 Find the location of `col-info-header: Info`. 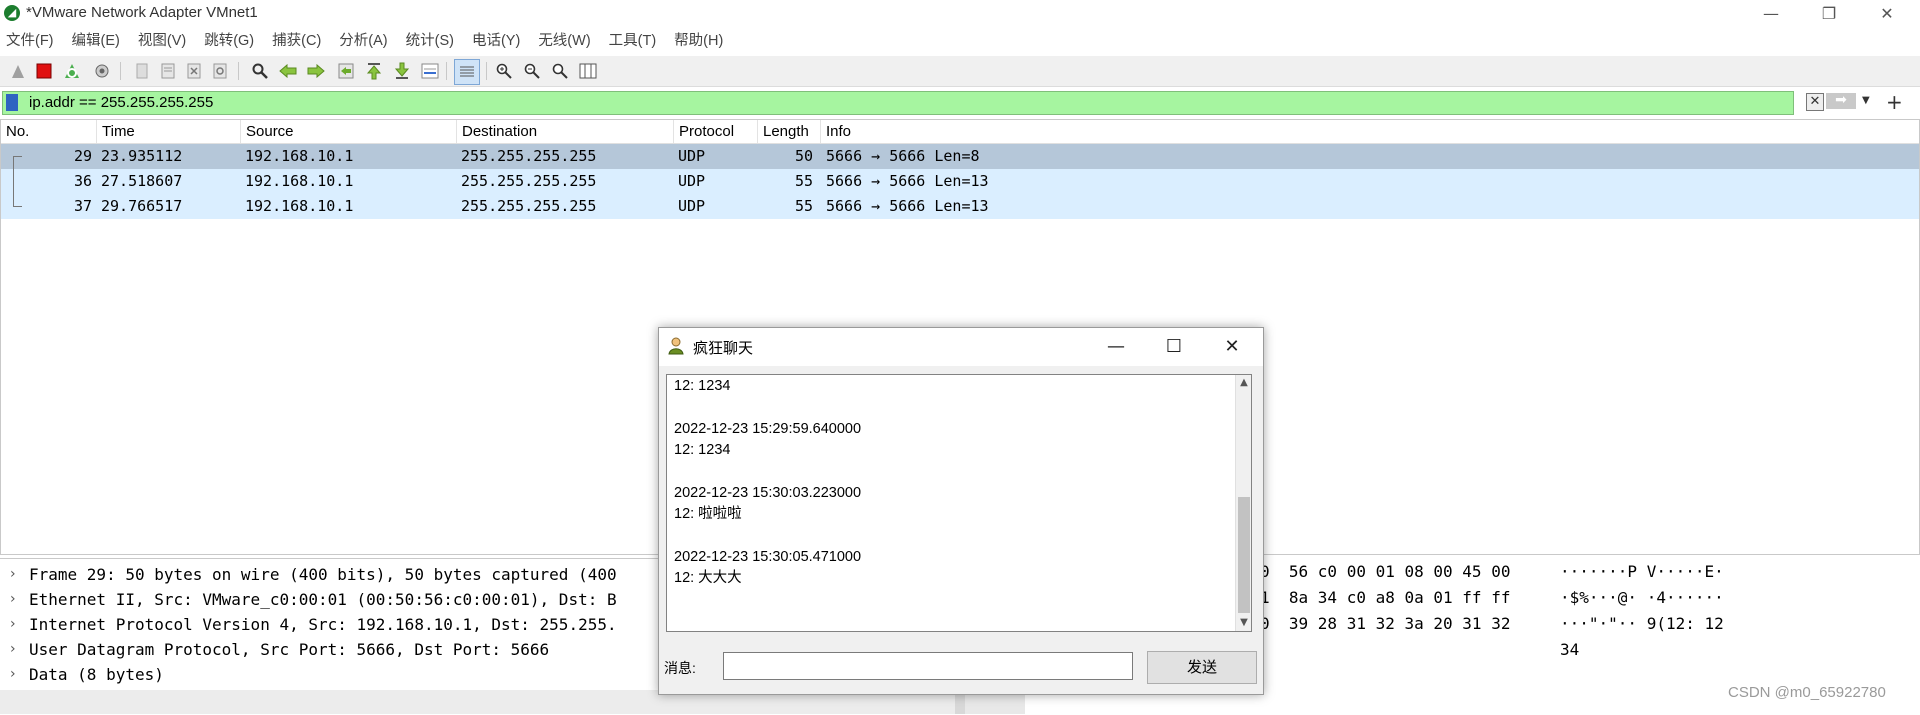

col-info-header: Info is located at coordinates (1370, 131).